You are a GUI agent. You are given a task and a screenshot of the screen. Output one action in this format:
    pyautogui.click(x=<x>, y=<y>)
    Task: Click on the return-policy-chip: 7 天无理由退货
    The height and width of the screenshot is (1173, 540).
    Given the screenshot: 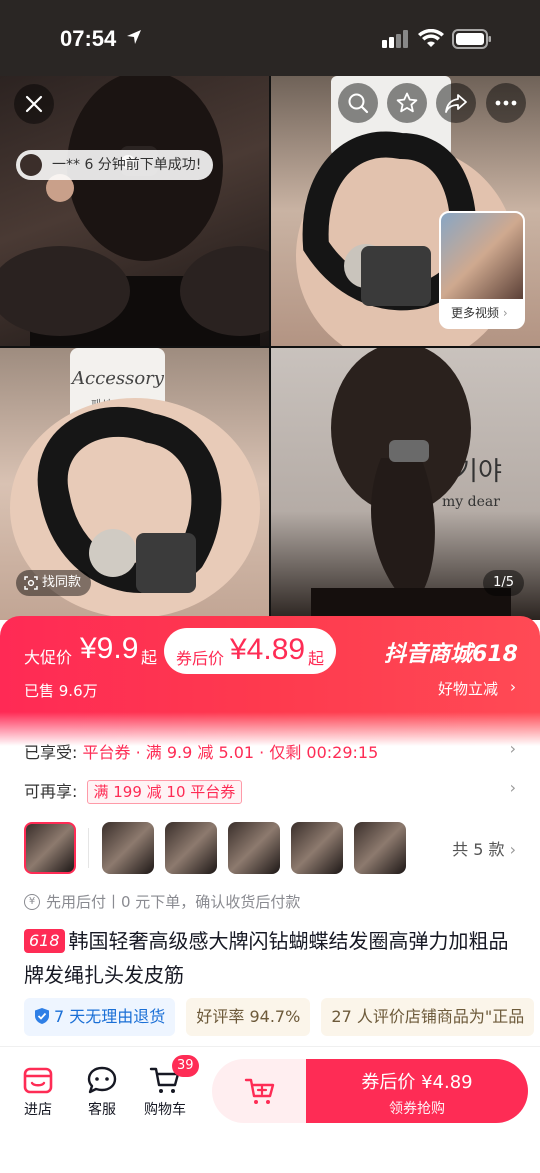 What is the action you would take?
    pyautogui.click(x=100, y=1017)
    